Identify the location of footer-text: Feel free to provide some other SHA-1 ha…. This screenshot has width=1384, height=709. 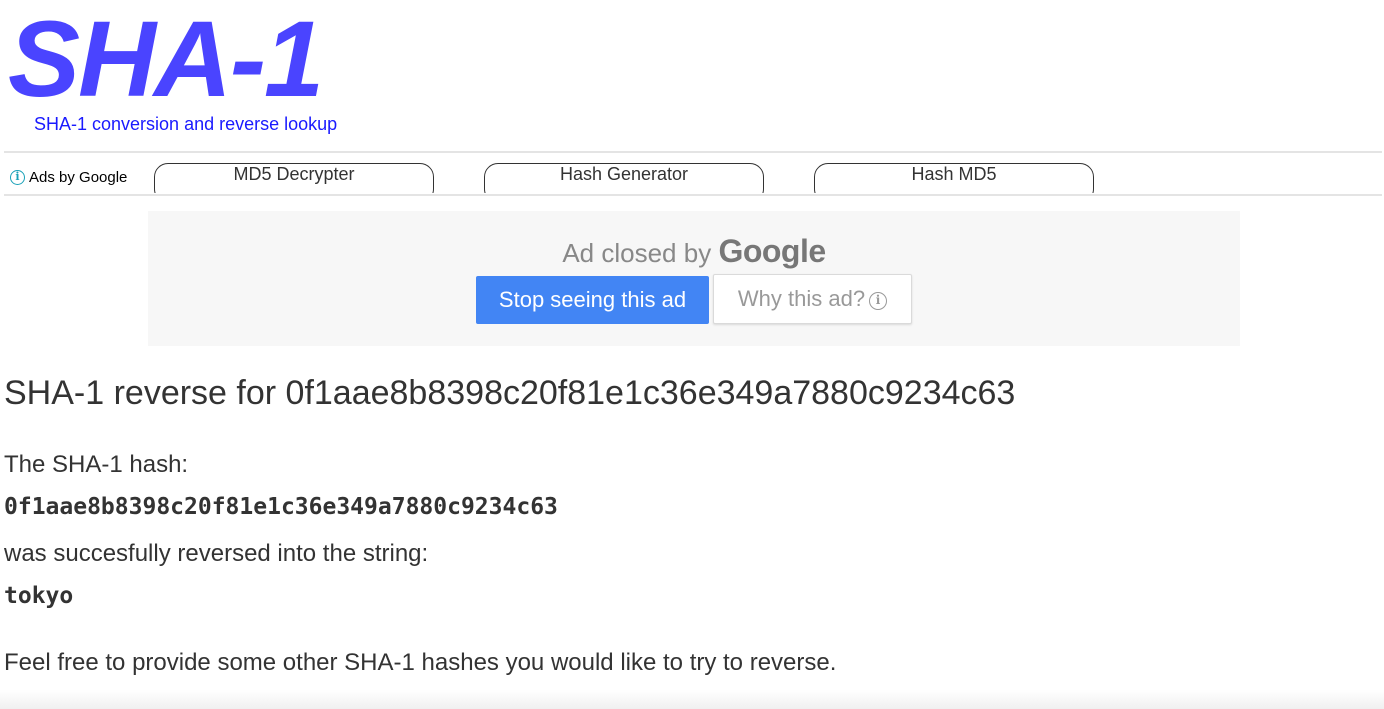
(420, 662).